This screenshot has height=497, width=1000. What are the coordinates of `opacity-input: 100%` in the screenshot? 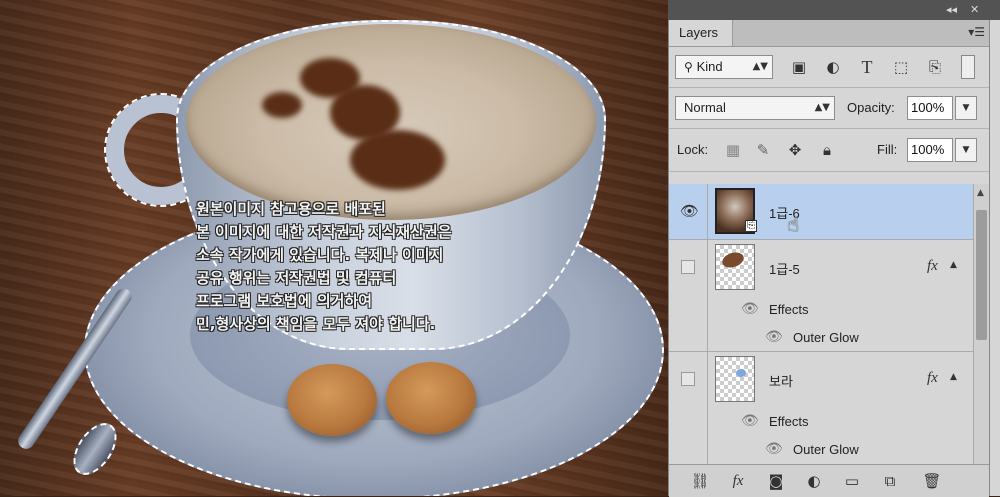 It's located at (930, 108).